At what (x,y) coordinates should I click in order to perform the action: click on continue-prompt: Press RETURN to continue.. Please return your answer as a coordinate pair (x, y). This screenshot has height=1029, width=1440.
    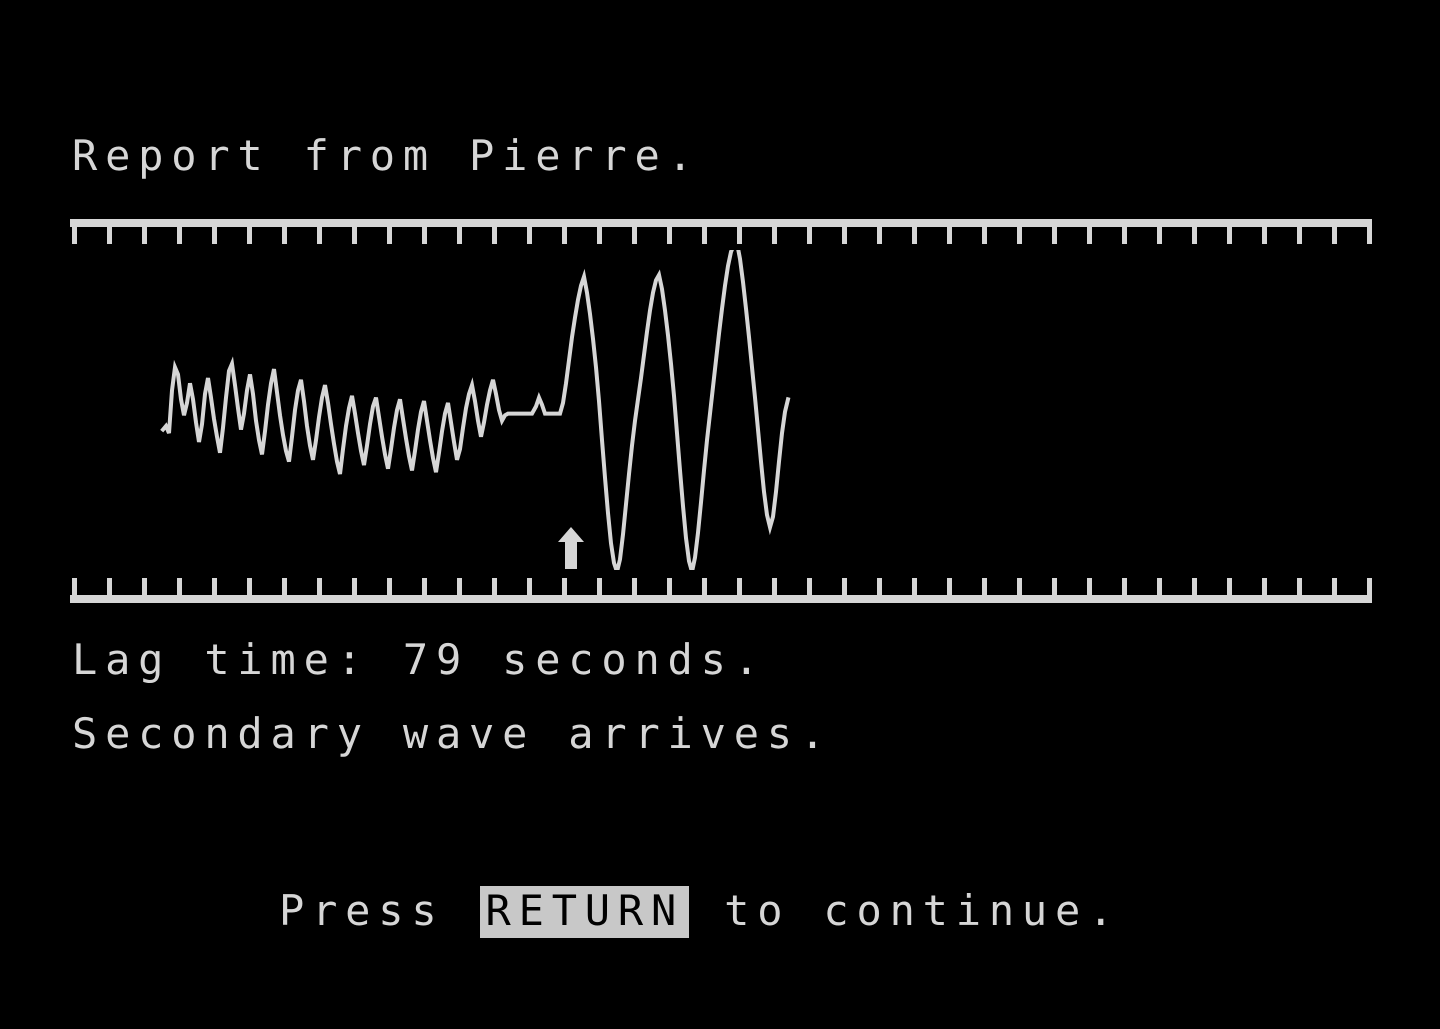
    Looking at the image, I should click on (700, 912).